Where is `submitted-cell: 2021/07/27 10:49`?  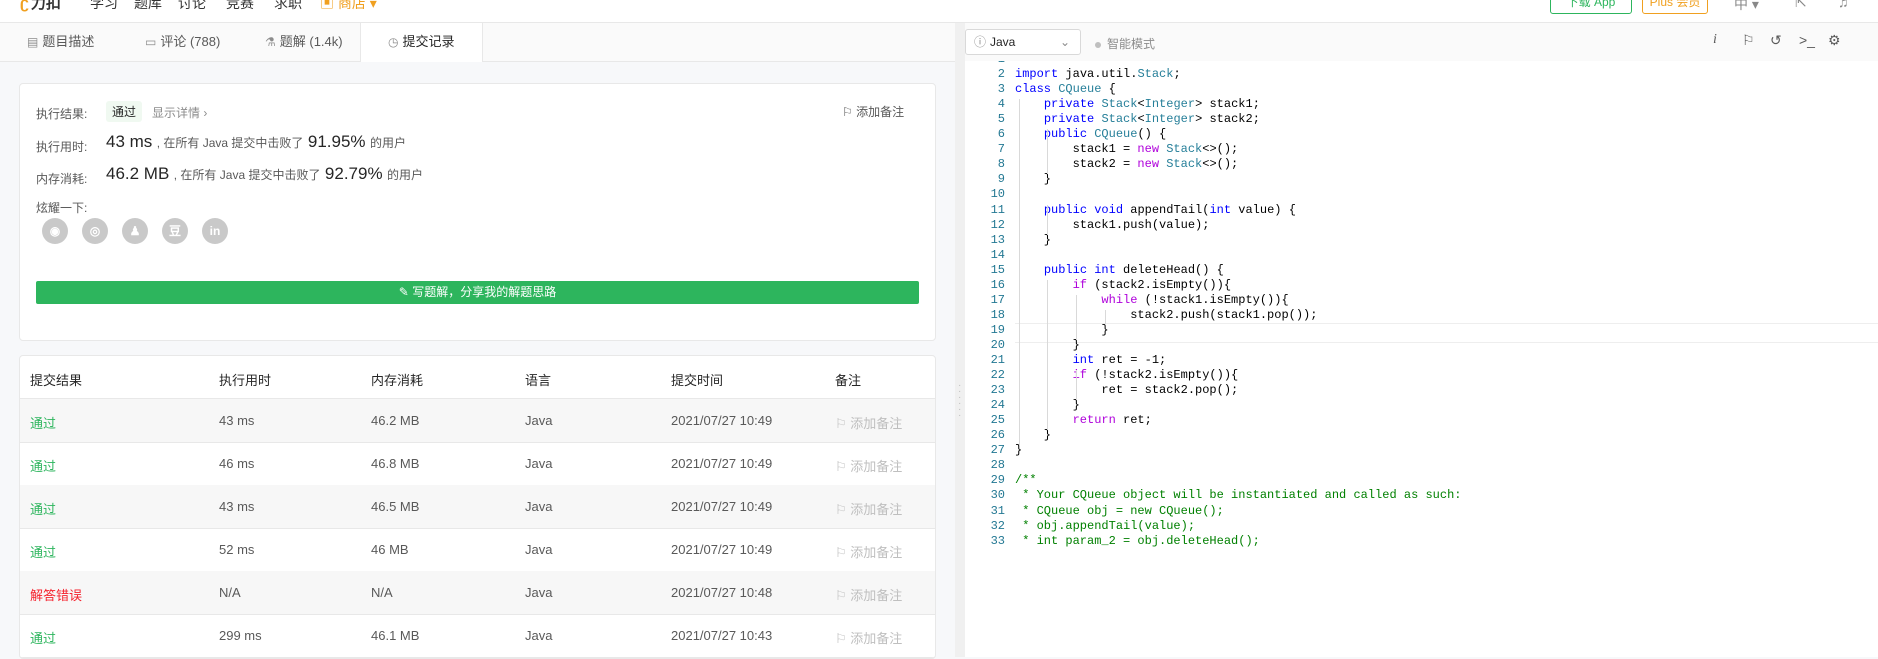 submitted-cell: 2021/07/27 10:49 is located at coordinates (722, 549).